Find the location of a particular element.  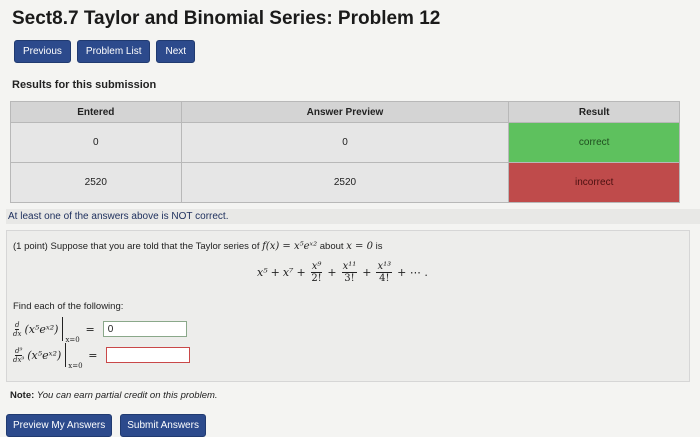

is-word: is is located at coordinates (379, 246).